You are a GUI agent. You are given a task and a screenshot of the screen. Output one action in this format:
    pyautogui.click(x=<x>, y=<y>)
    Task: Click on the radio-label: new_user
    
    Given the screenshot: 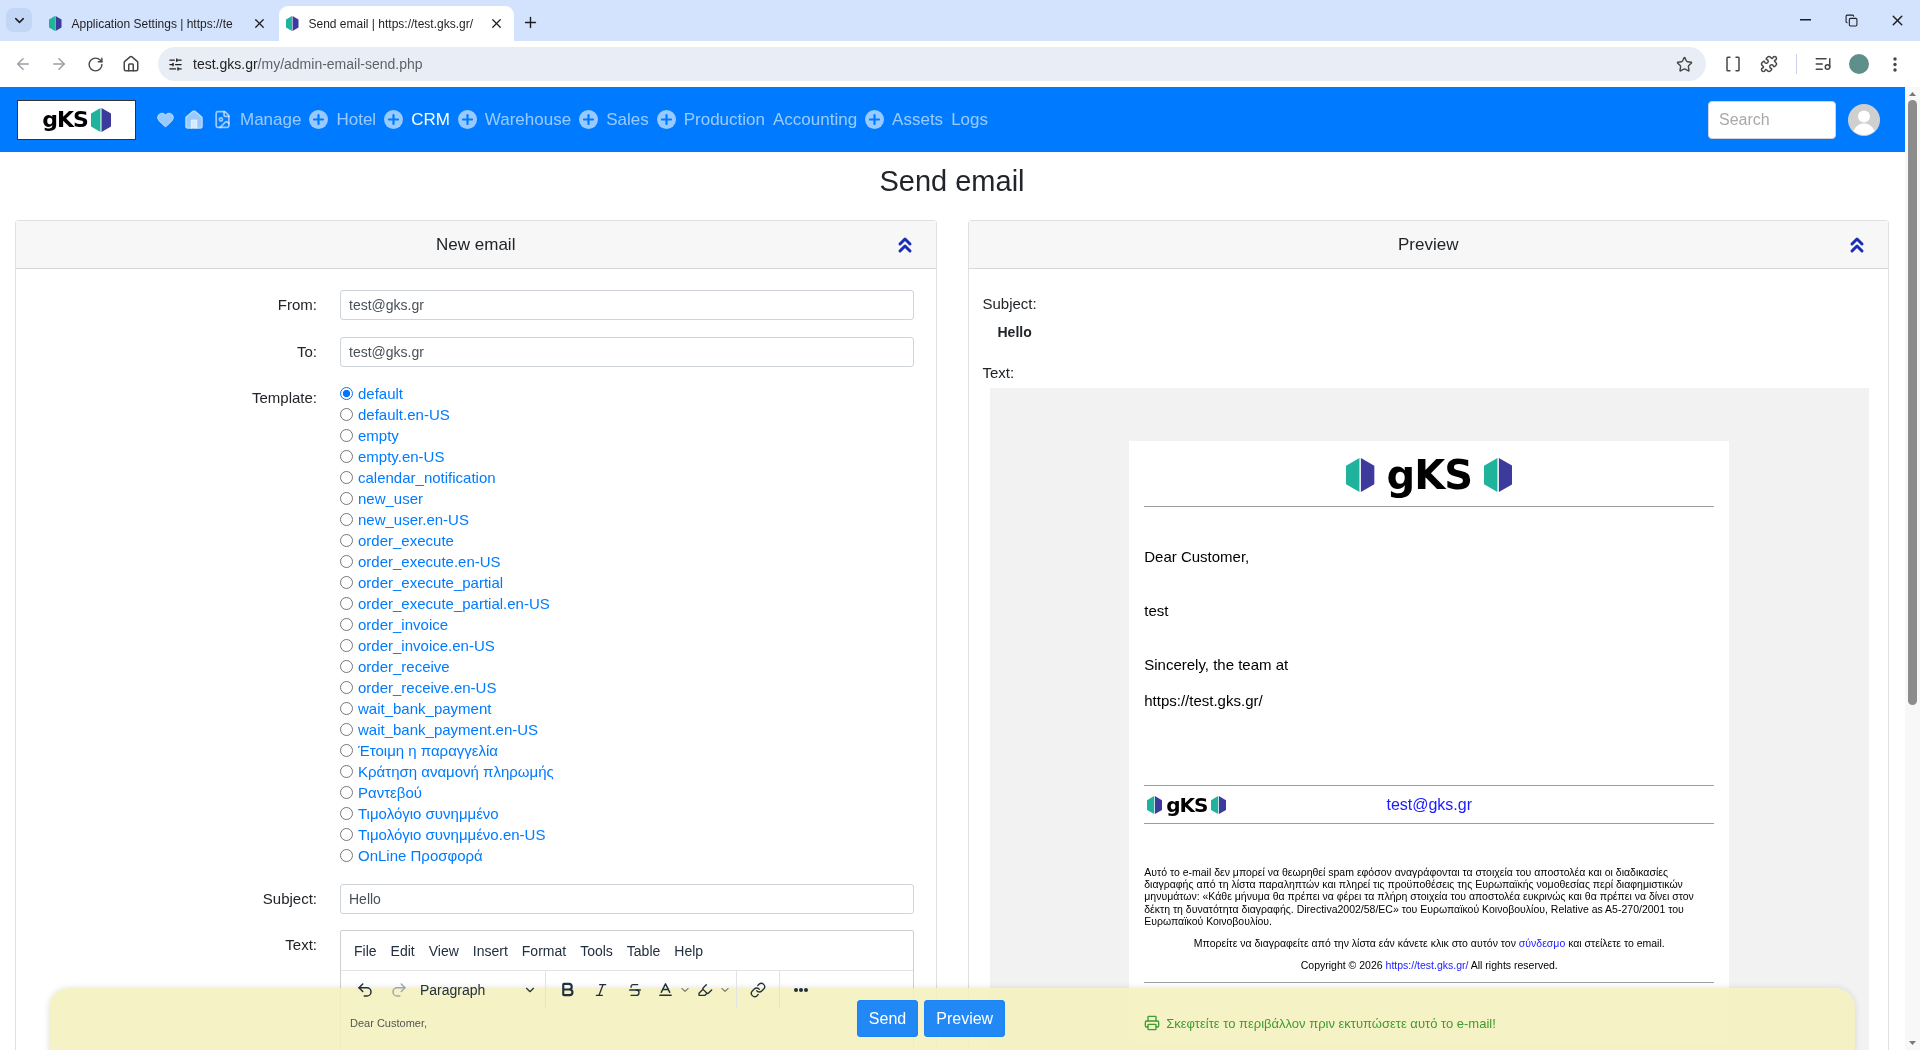 What is the action you would take?
    pyautogui.click(x=391, y=498)
    